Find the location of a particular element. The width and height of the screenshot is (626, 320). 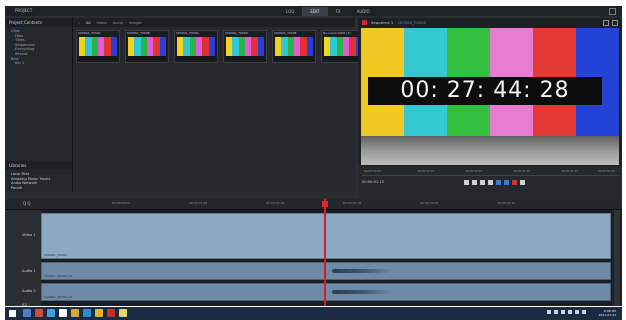

windows-start-icon is located at coordinates (12, 313).